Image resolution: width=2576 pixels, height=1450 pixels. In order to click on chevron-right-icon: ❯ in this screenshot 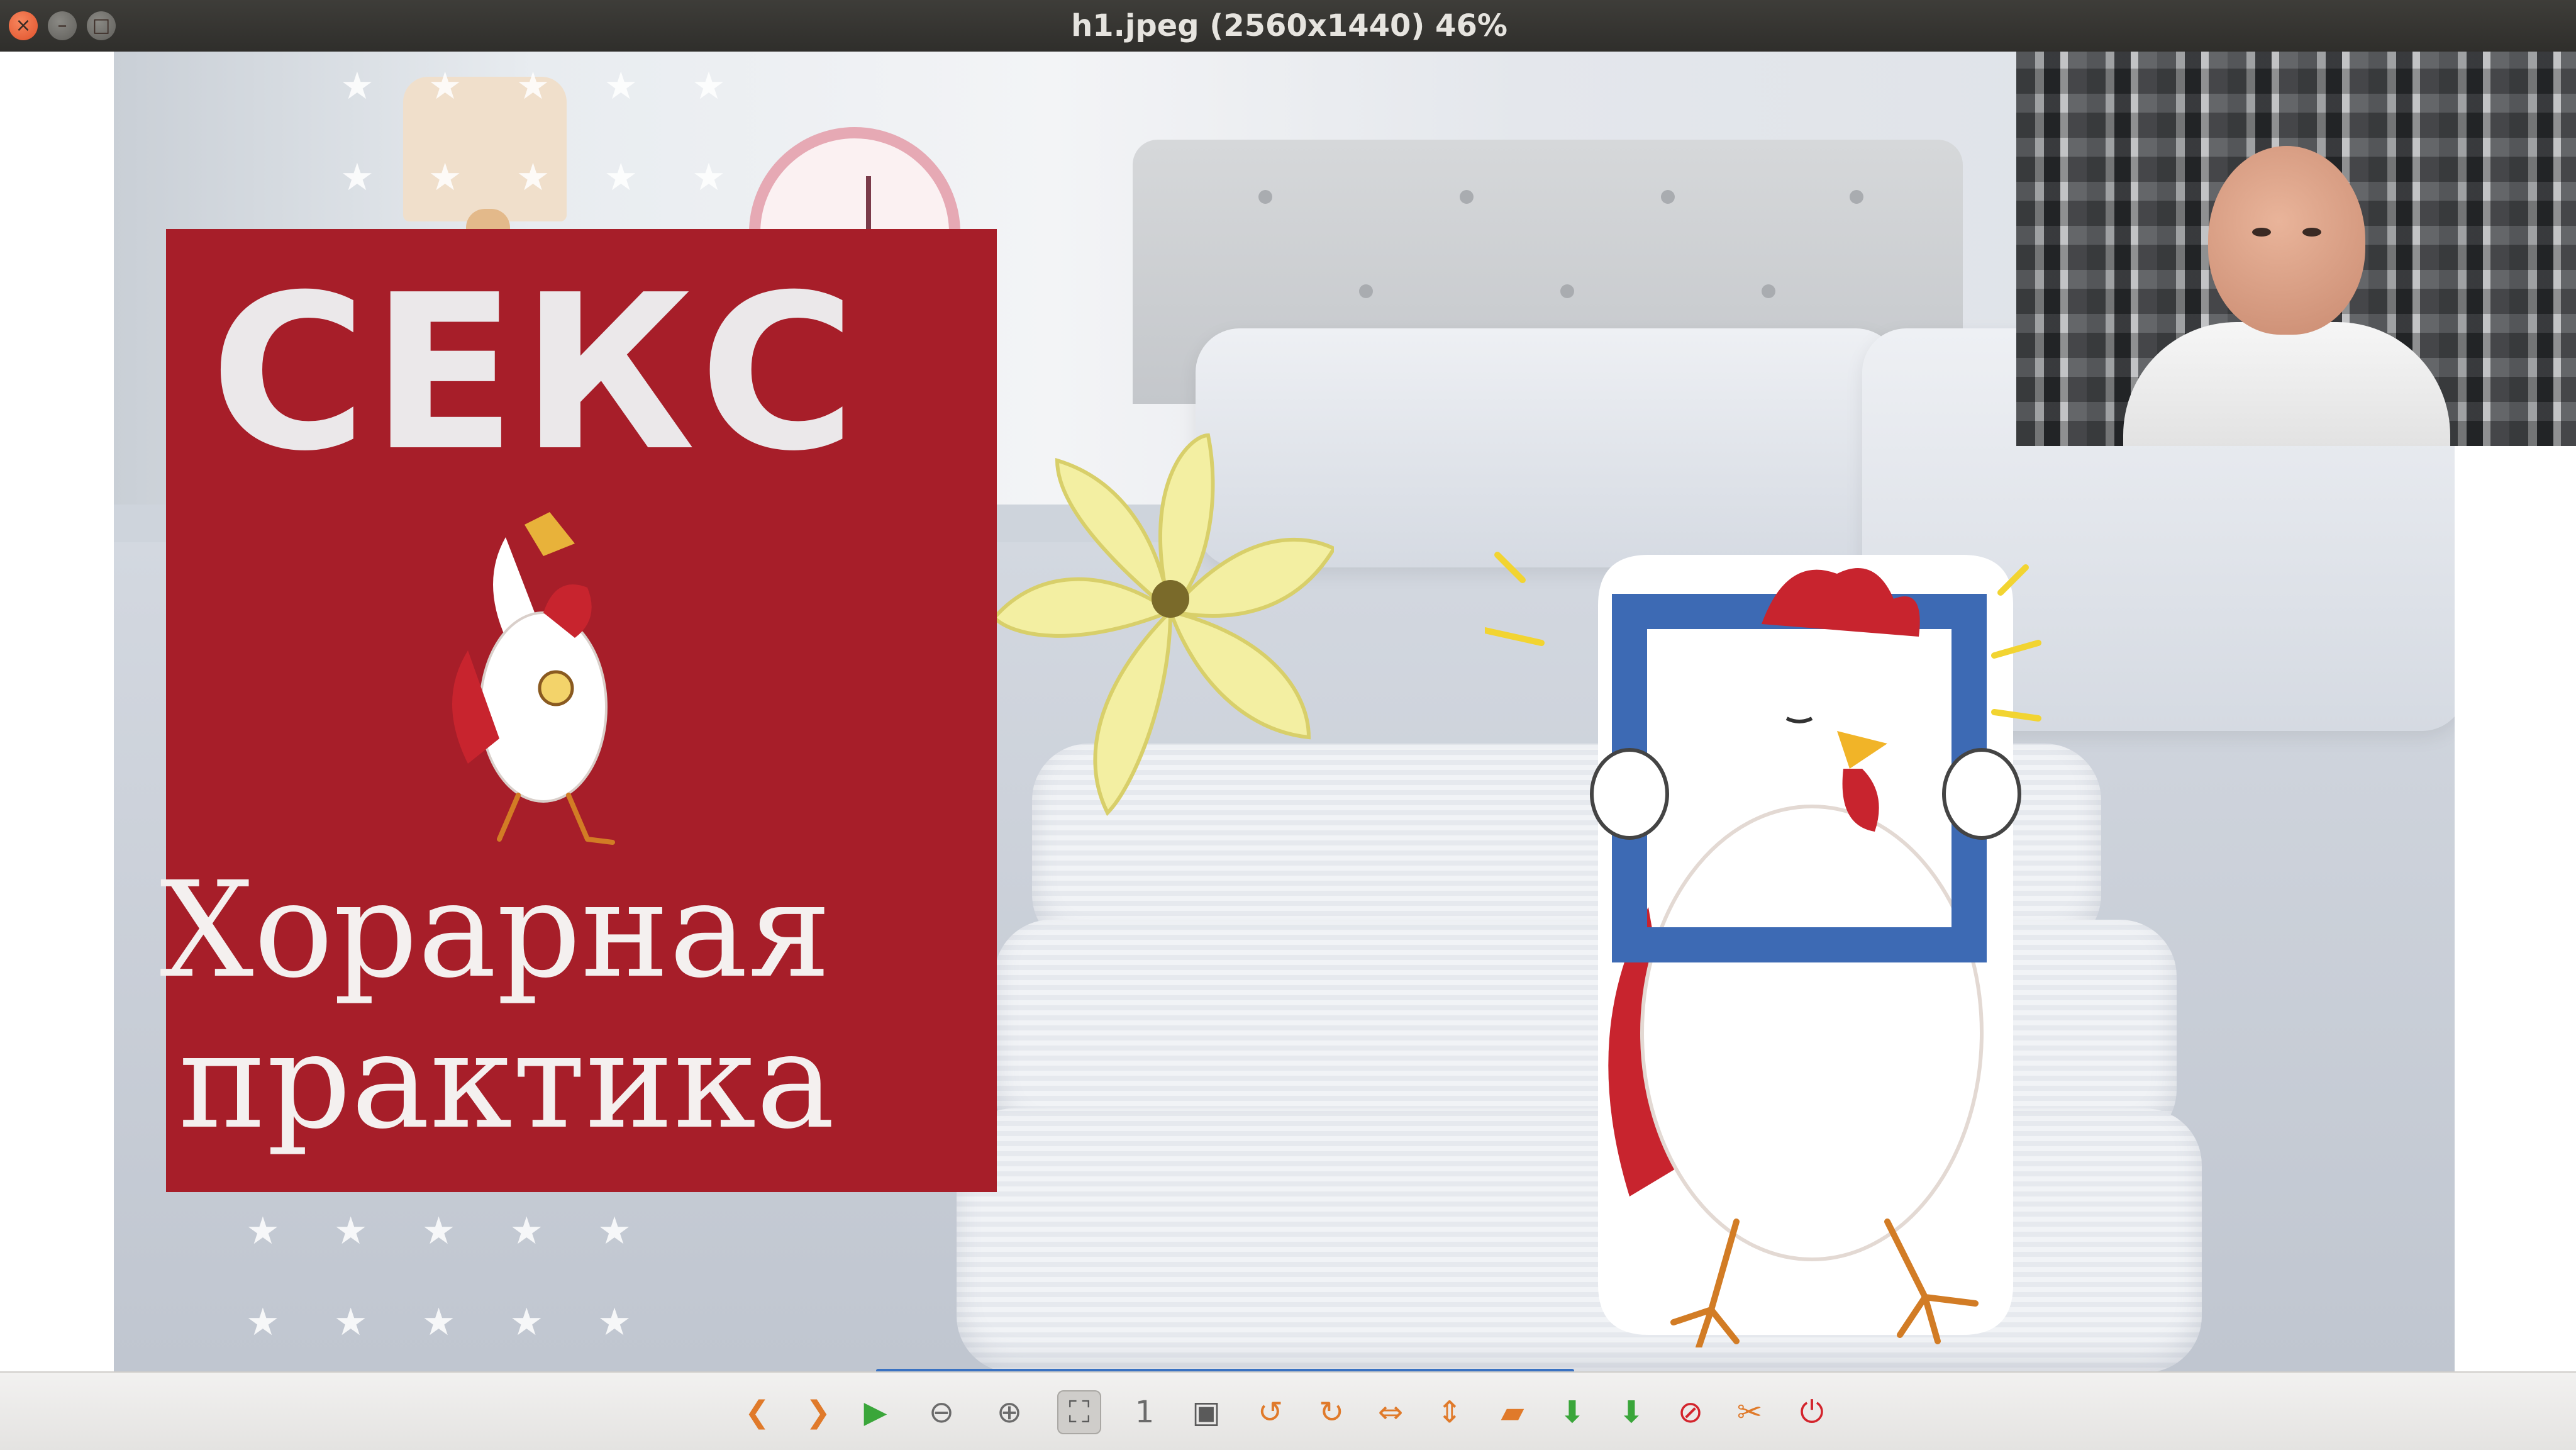, I will do `click(818, 1412)`.